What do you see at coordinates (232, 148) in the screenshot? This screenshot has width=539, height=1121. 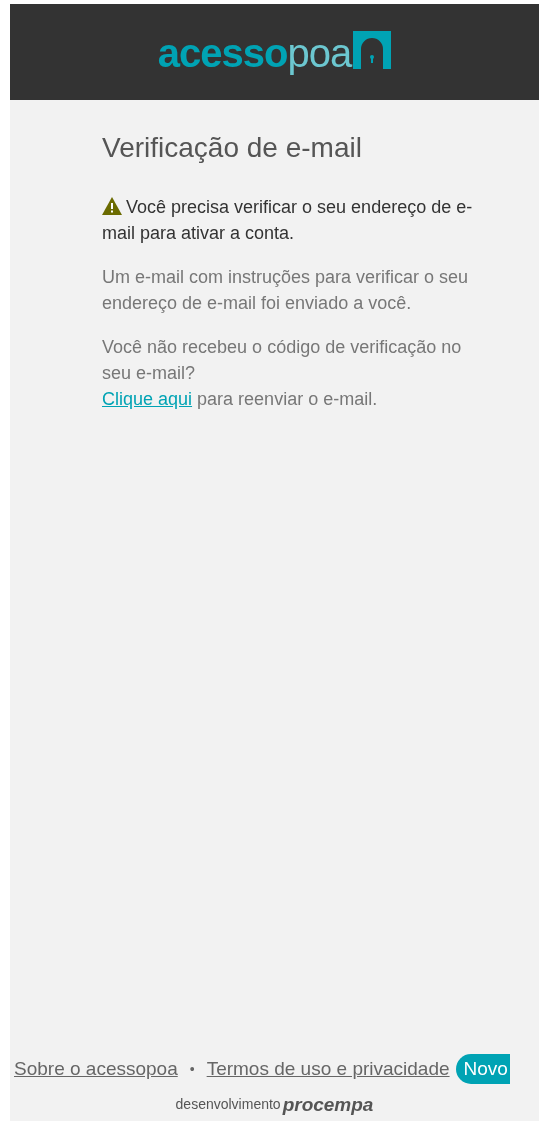 I see `page-title: Verificação de e-mail` at bounding box center [232, 148].